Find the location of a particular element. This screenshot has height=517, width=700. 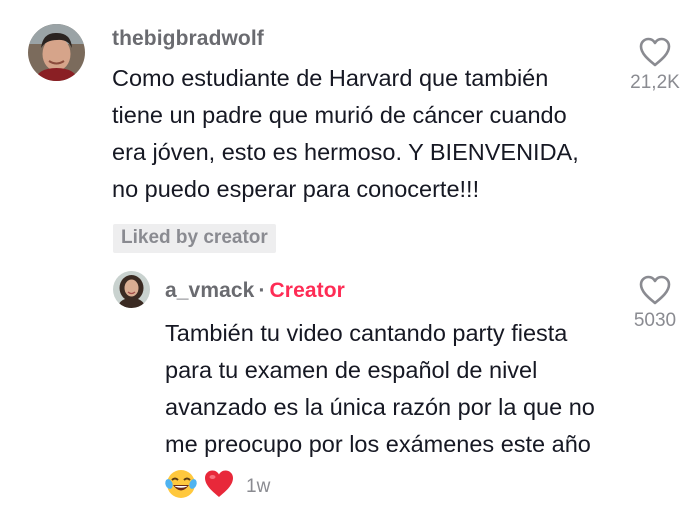

user-photo-icon is located at coordinates (56, 52).